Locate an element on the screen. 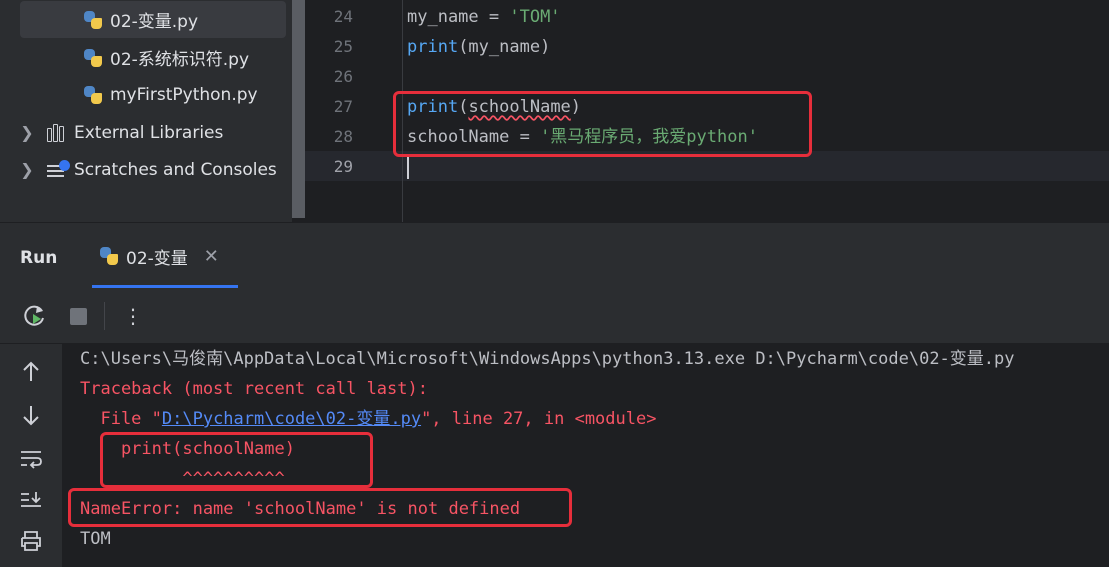 This screenshot has height=567, width=1109. file-label: 02-变量.py is located at coordinates (154, 22).